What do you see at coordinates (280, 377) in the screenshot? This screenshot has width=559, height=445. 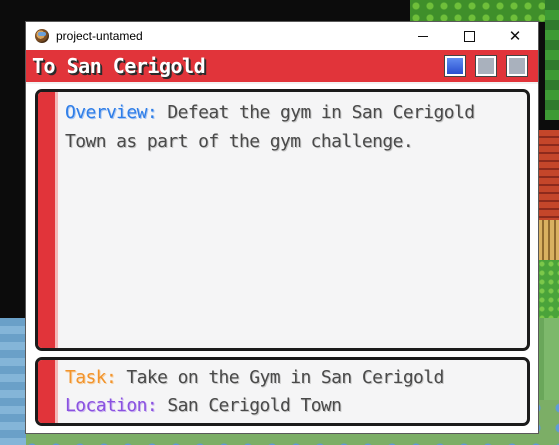 I see `task-text: Take on the Gym in San Cerigold` at bounding box center [280, 377].